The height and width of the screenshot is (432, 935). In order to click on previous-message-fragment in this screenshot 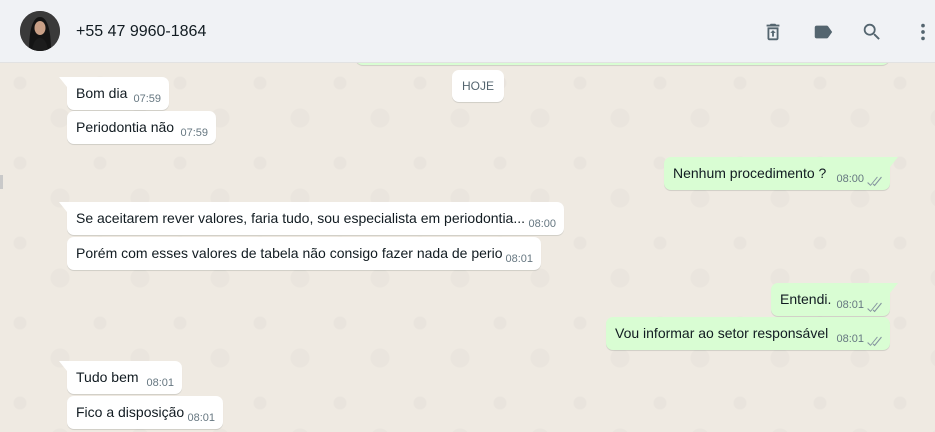, I will do `click(622, 64)`.